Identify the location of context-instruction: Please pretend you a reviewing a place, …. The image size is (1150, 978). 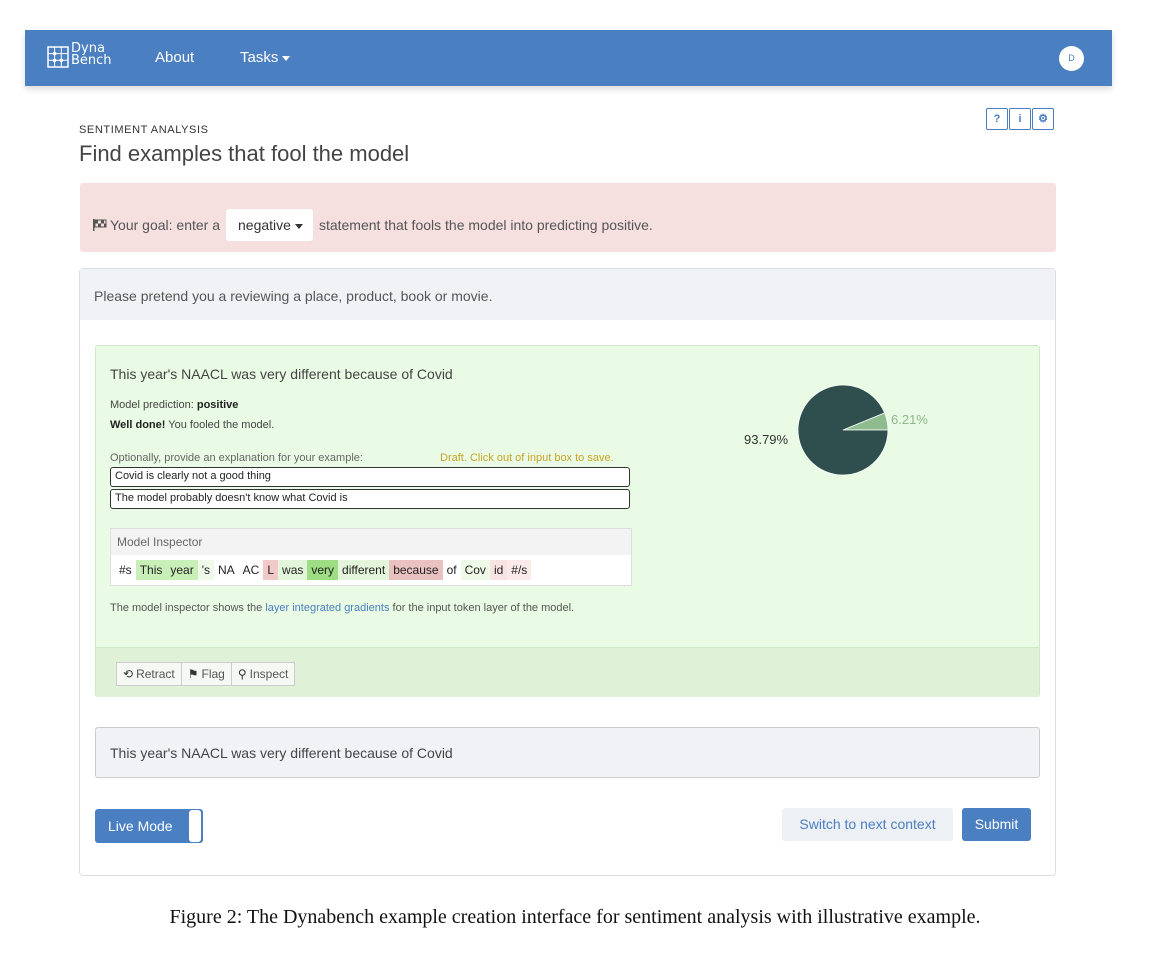
(293, 296).